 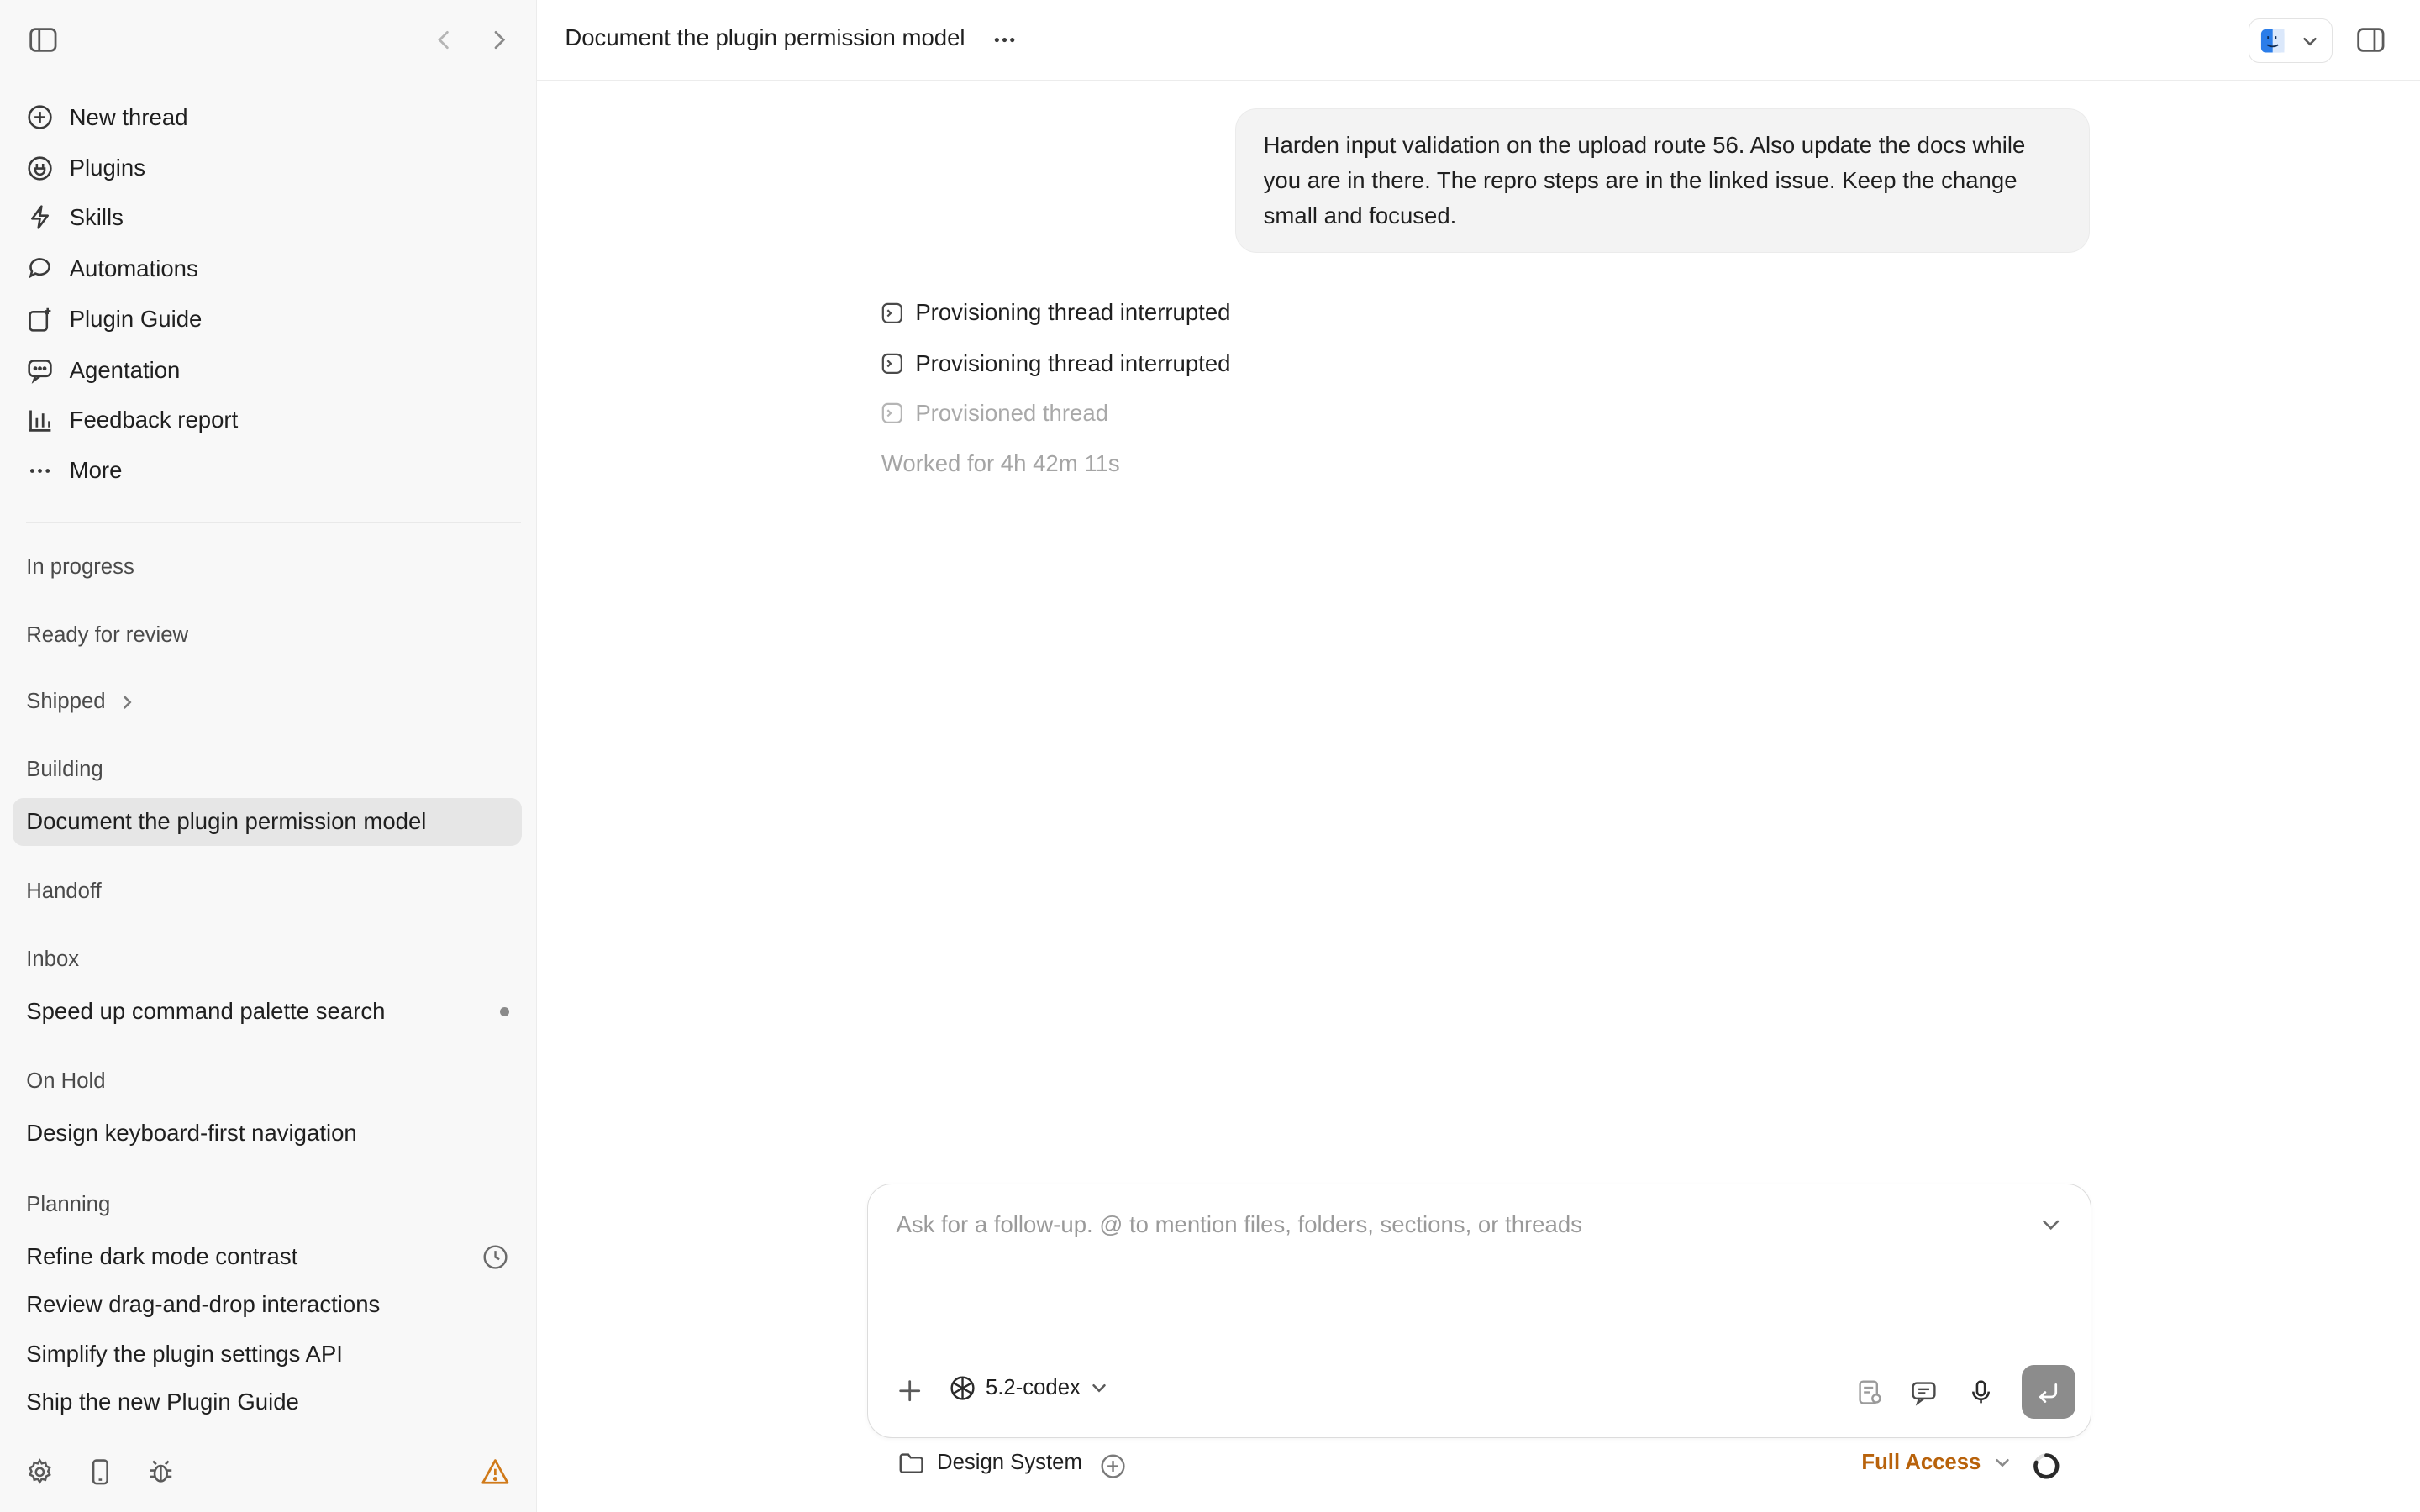 I want to click on thread-item: Document the plugin permission model, so click(x=267, y=821).